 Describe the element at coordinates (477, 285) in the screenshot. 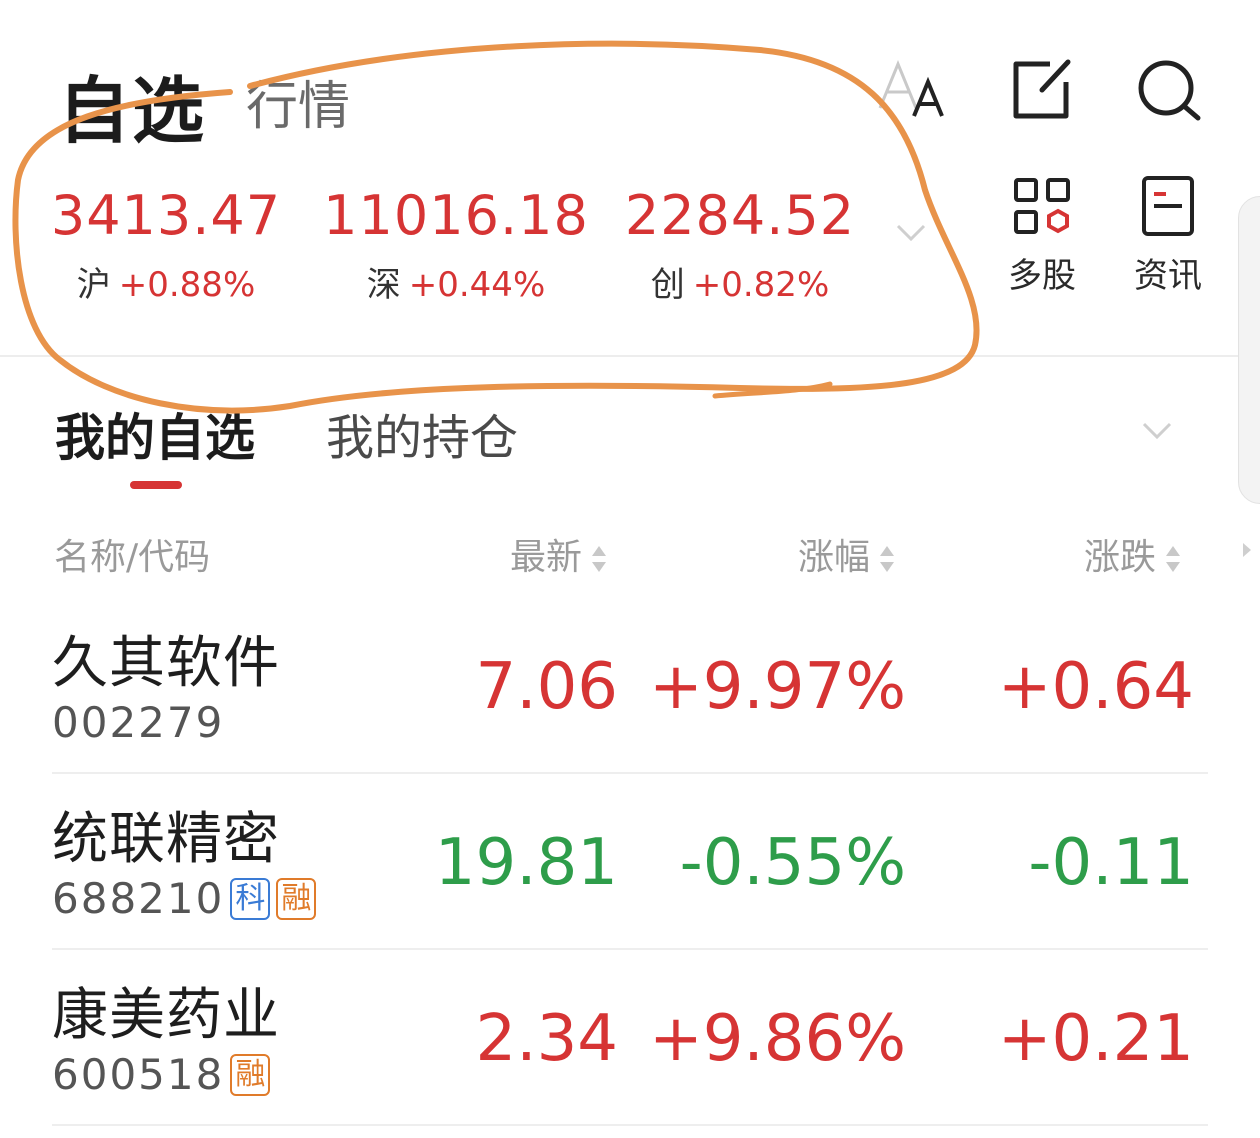

I see `index-change: +0.44%` at that location.